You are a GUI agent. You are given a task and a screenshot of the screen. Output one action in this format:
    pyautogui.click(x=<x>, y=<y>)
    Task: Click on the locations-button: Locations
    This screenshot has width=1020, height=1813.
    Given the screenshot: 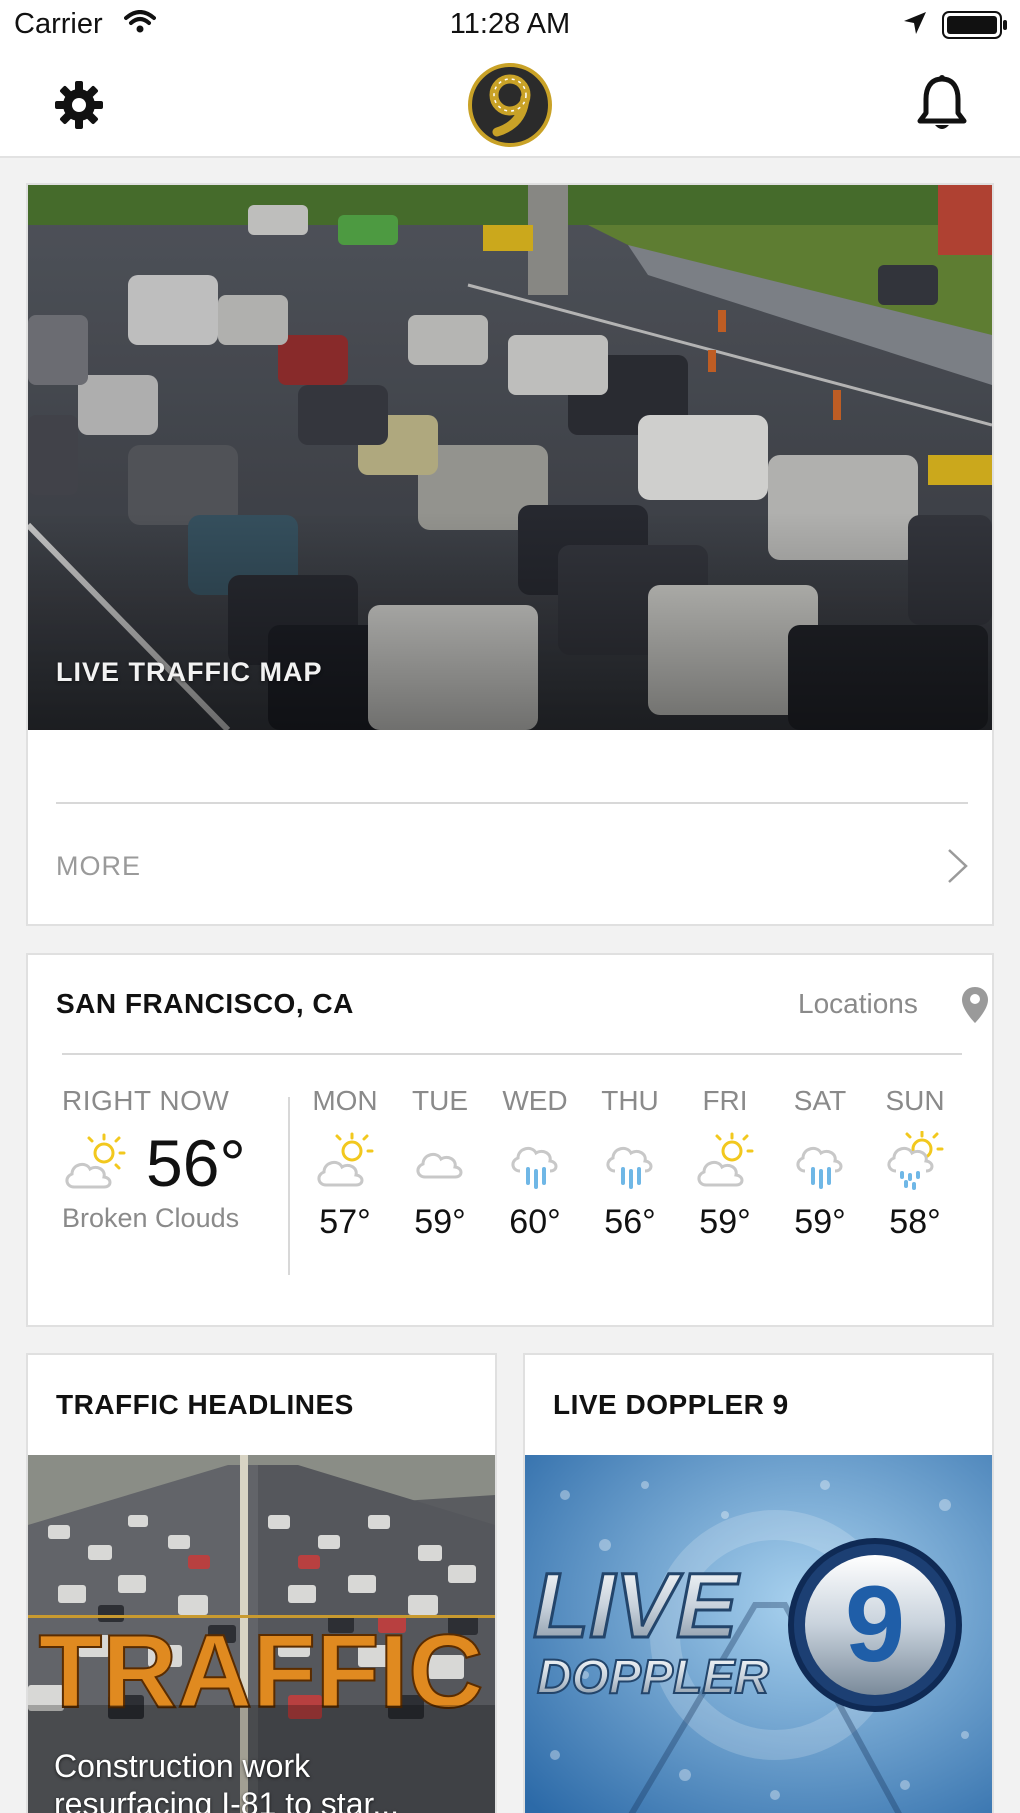 What is the action you would take?
    pyautogui.click(x=880, y=1005)
    